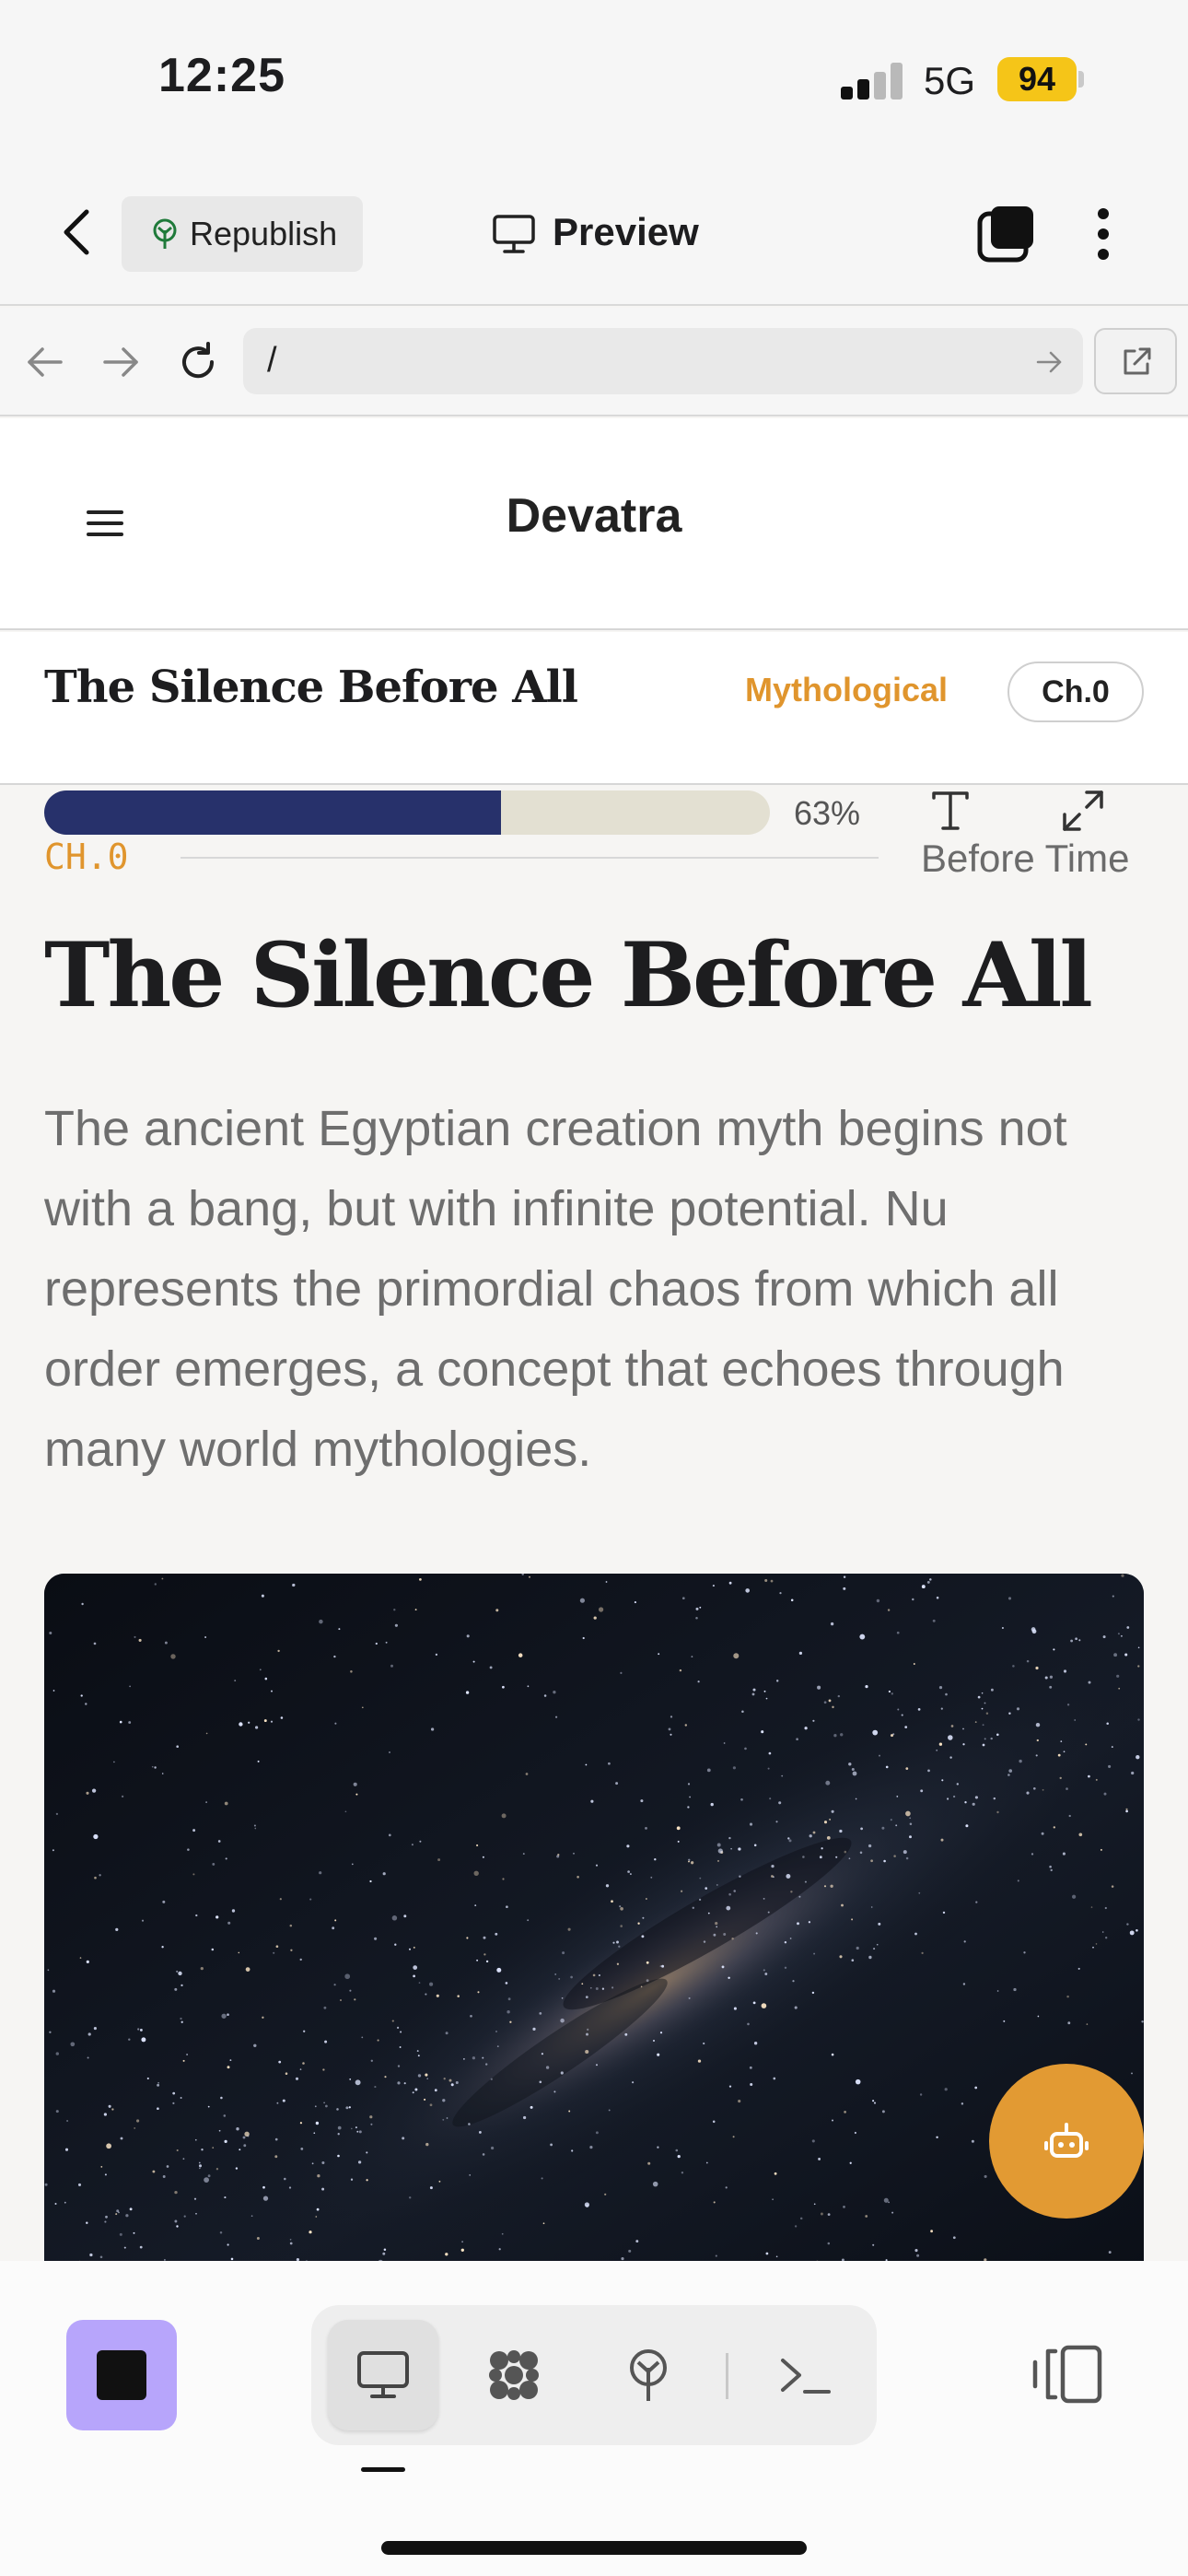 Image resolution: width=1188 pixels, height=2576 pixels. I want to click on article-title: The Silence Before All, so click(568, 975).